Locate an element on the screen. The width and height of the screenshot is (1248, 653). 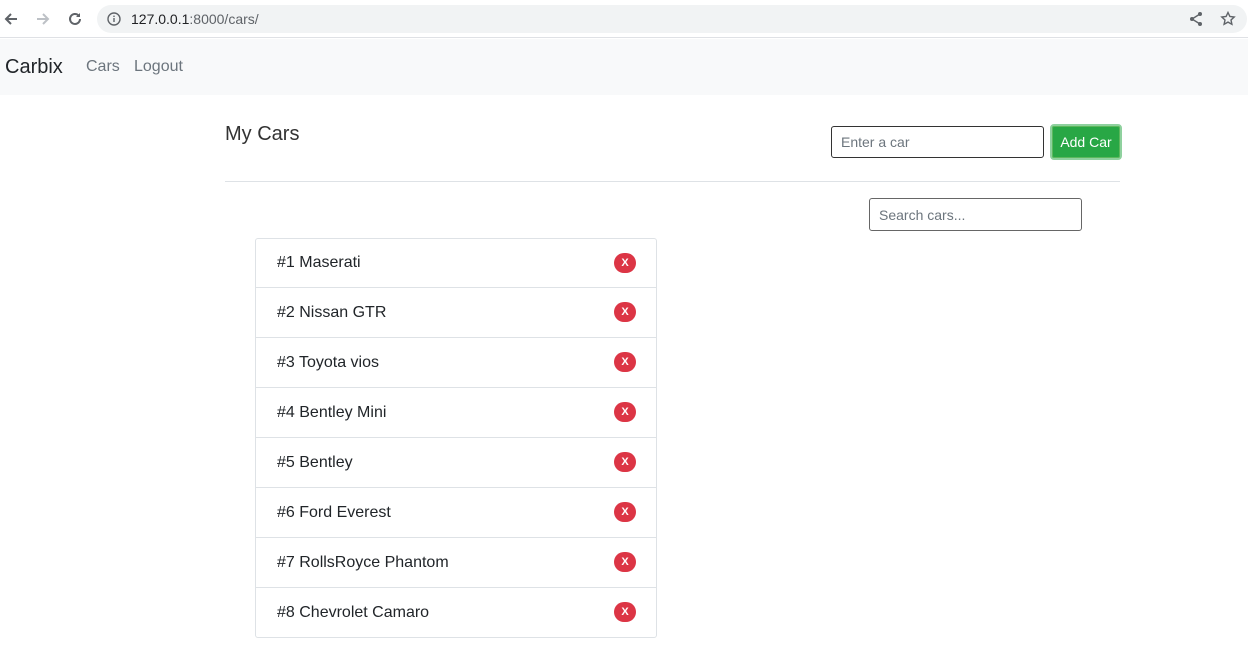
brand-logo: Carbix is located at coordinates (34, 67).